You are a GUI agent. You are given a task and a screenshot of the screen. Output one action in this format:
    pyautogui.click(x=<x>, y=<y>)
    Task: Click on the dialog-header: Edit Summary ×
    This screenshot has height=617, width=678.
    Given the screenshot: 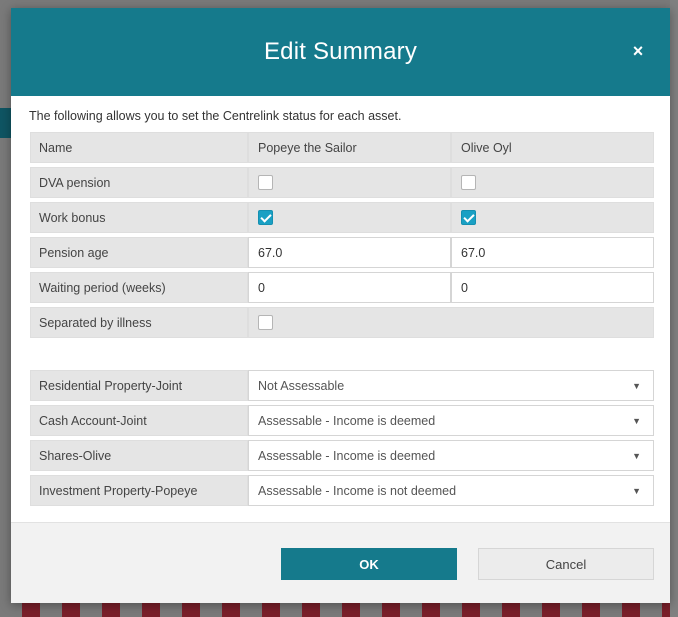 What is the action you would take?
    pyautogui.click(x=340, y=52)
    